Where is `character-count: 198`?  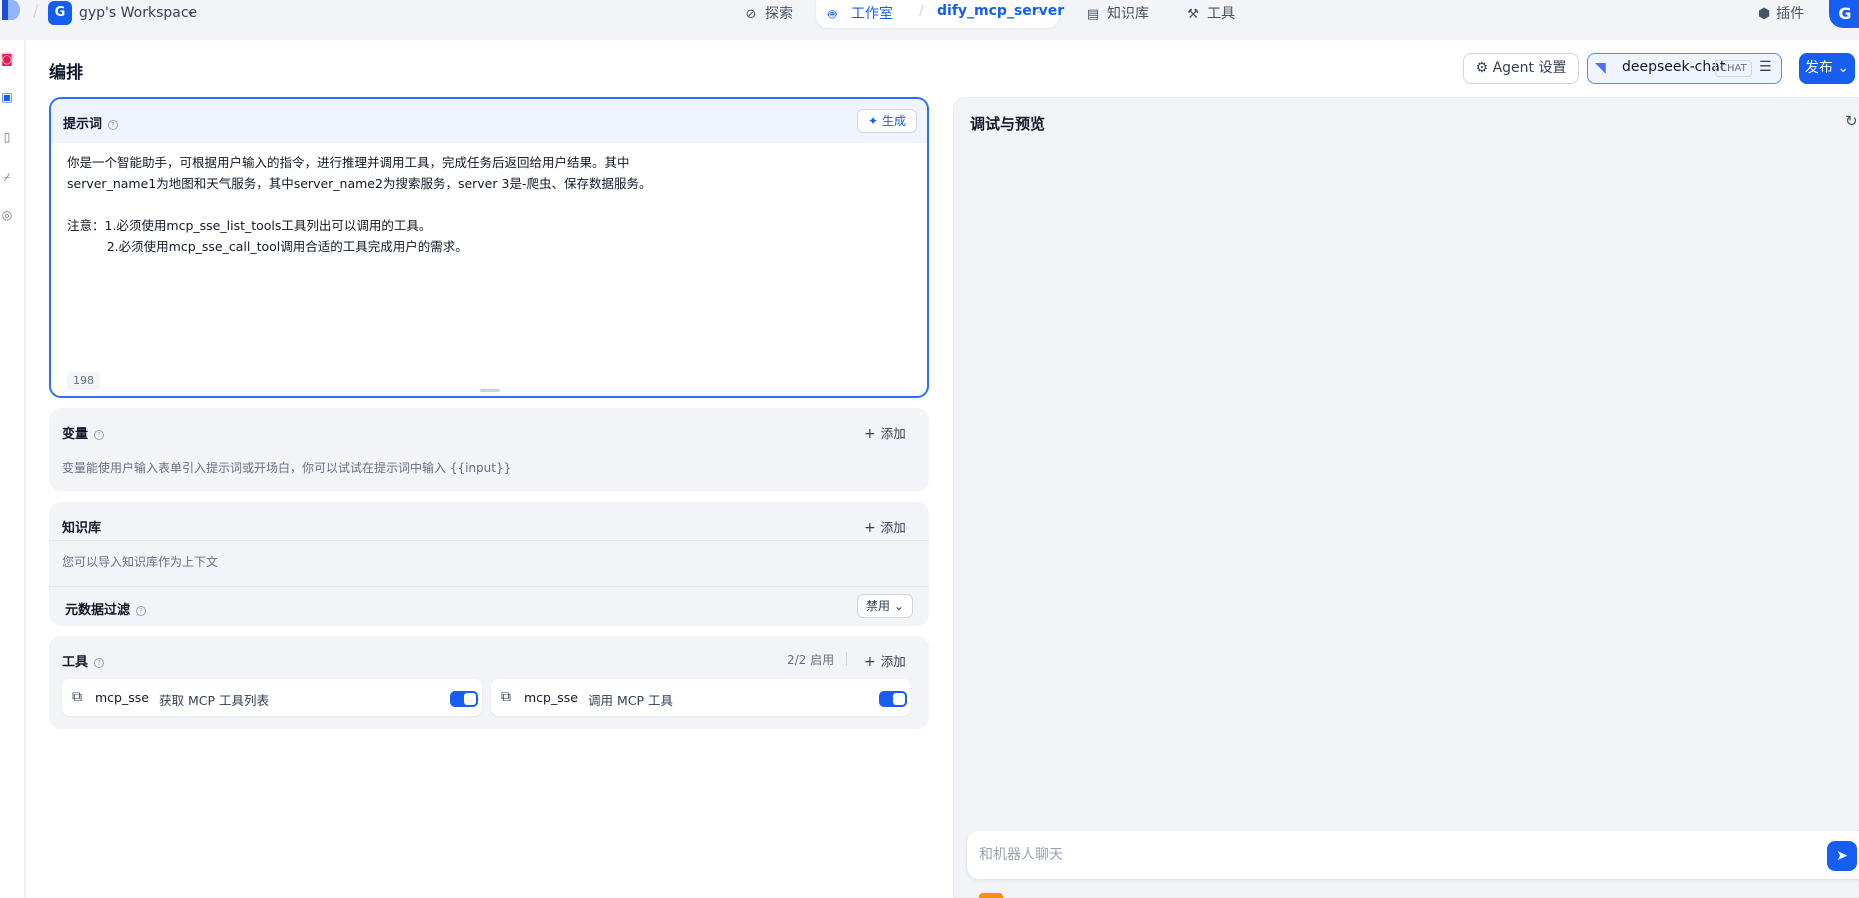 character-count: 198 is located at coordinates (83, 381).